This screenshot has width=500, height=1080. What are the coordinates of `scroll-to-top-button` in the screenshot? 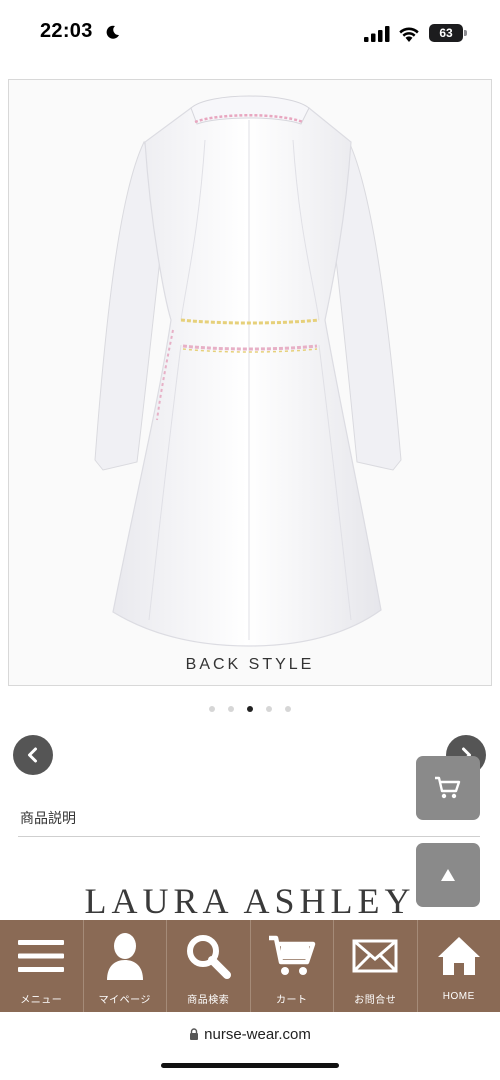 It's located at (448, 875).